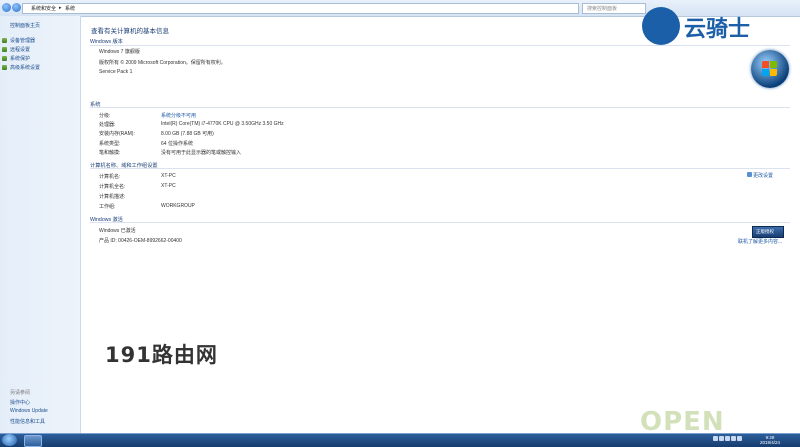 The height and width of the screenshot is (447, 800). What do you see at coordinates (602, 9) in the screenshot?
I see `search-placeholder: 搜索控制面板` at bounding box center [602, 9].